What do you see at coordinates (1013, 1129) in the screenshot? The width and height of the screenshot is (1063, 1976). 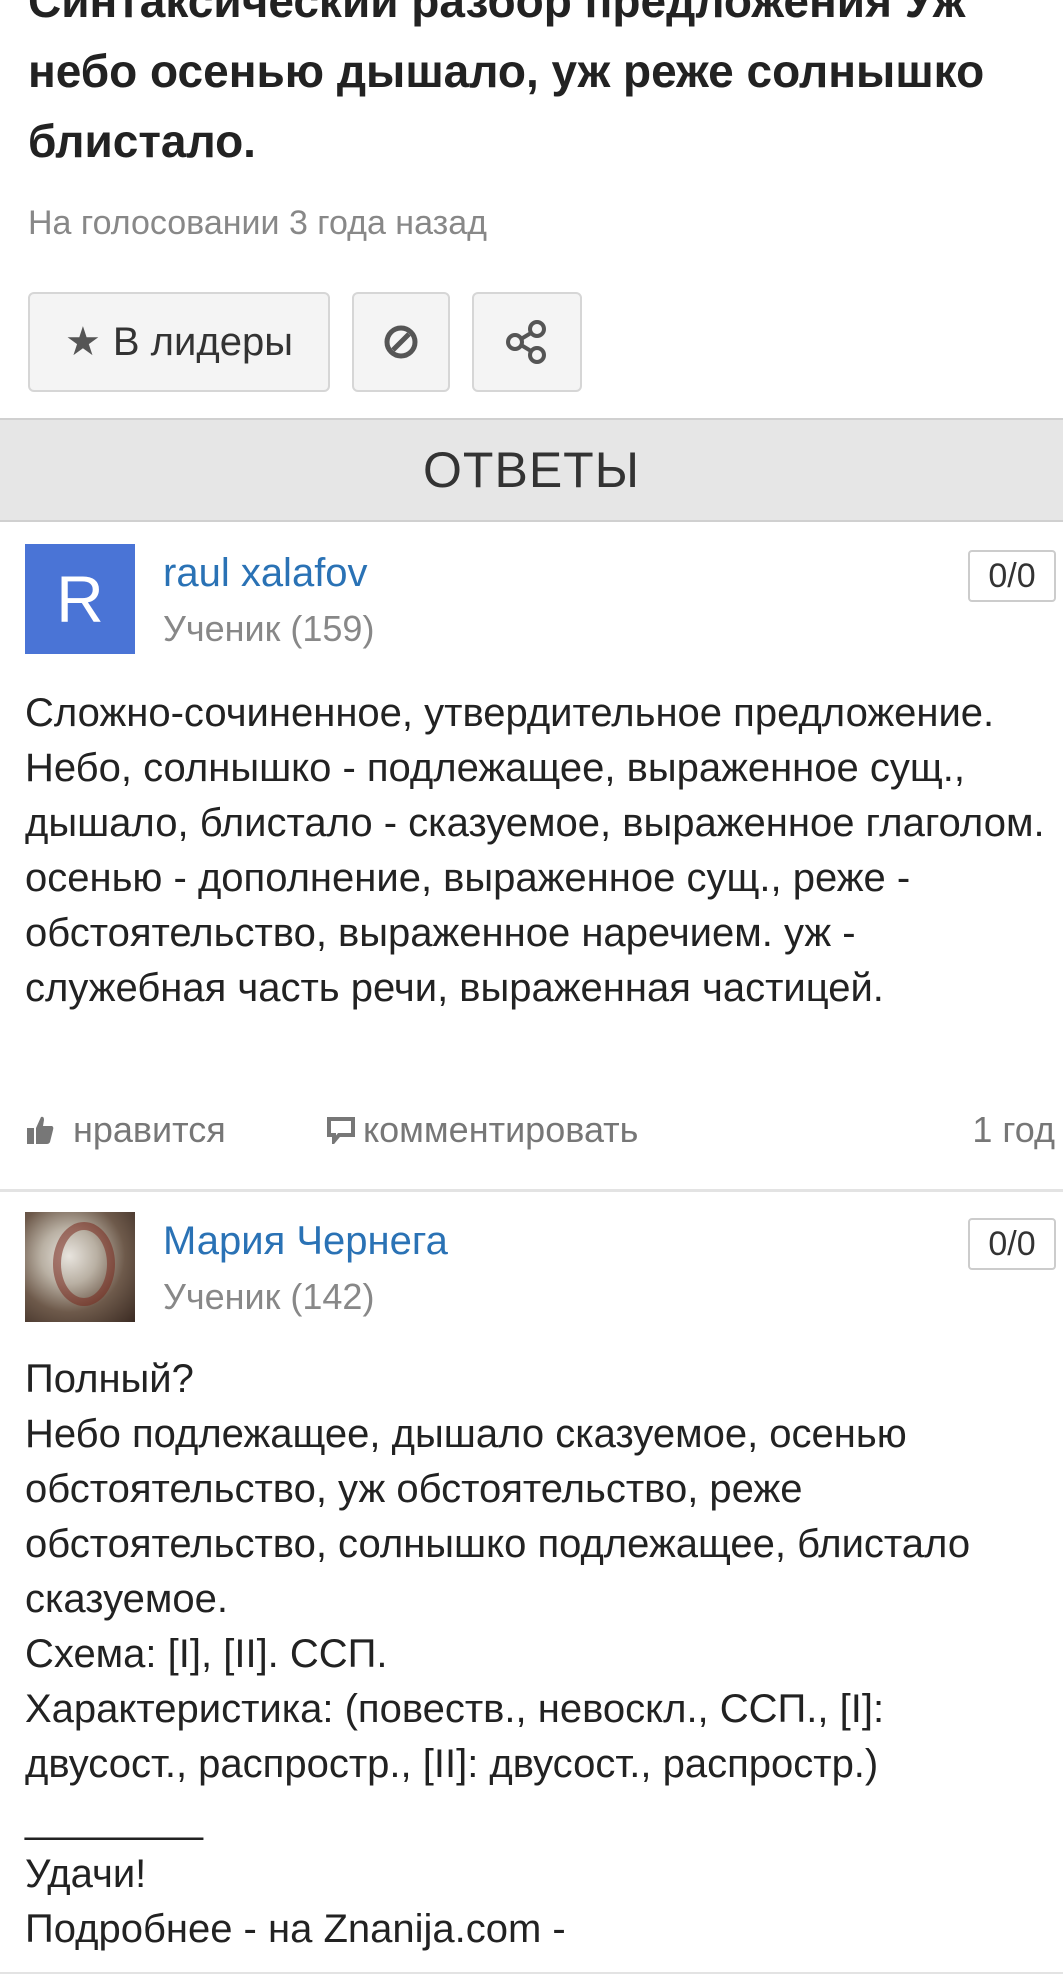 I see `answer-time: 1 год` at bounding box center [1013, 1129].